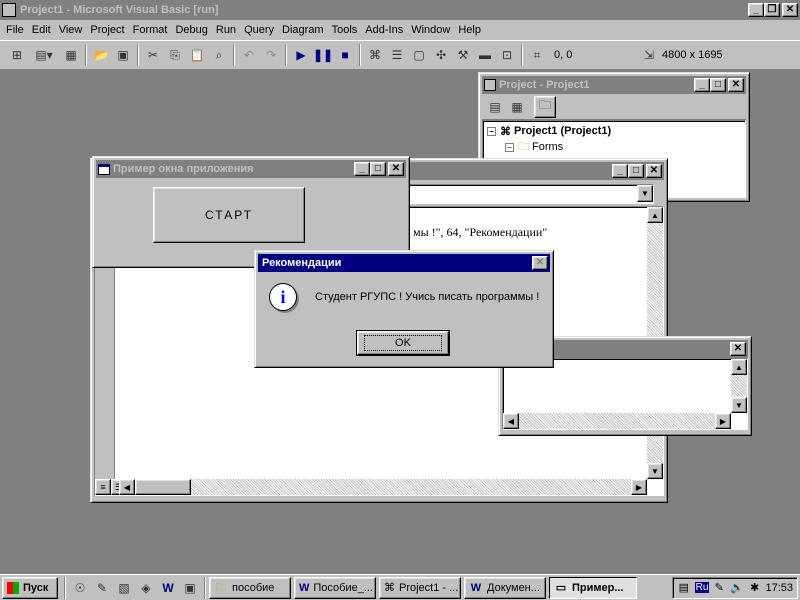 This screenshot has width=800, height=600. I want to click on close-button: ✕, so click(790, 10).